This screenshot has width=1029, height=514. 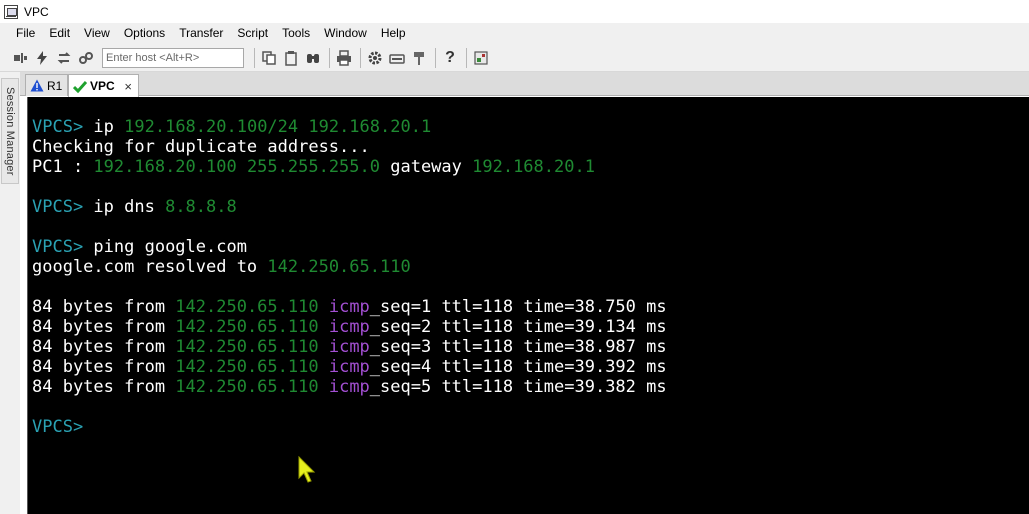 I want to click on title-bar: VPC, so click(x=514, y=11).